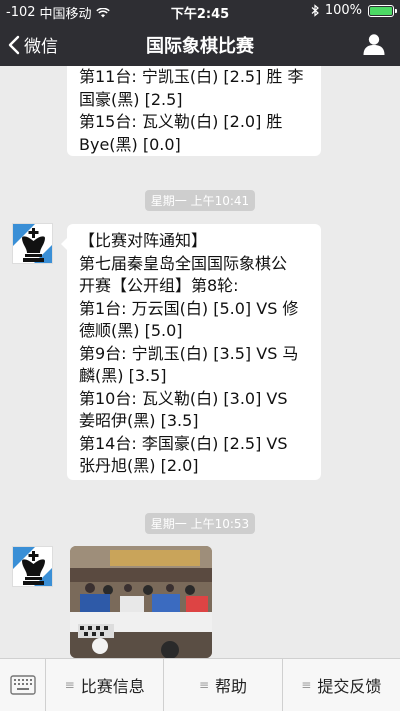 The image size is (400, 711). I want to click on battery-percent: 100%, so click(343, 10).